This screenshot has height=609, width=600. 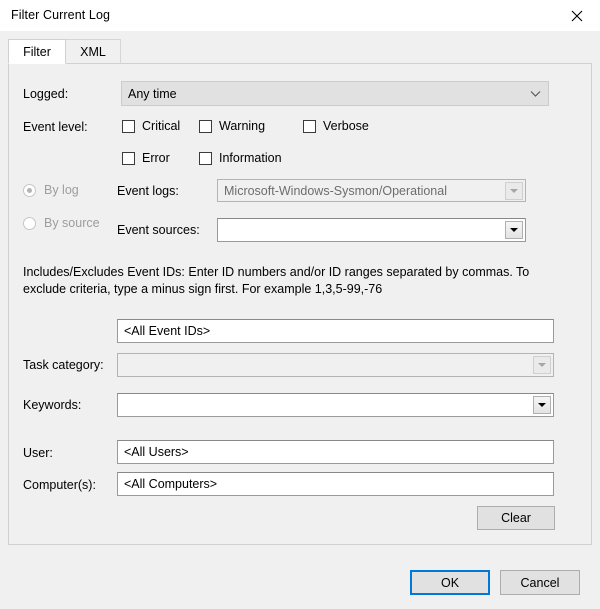 What do you see at coordinates (52, 405) in the screenshot?
I see `keywords-label: Keywords:` at bounding box center [52, 405].